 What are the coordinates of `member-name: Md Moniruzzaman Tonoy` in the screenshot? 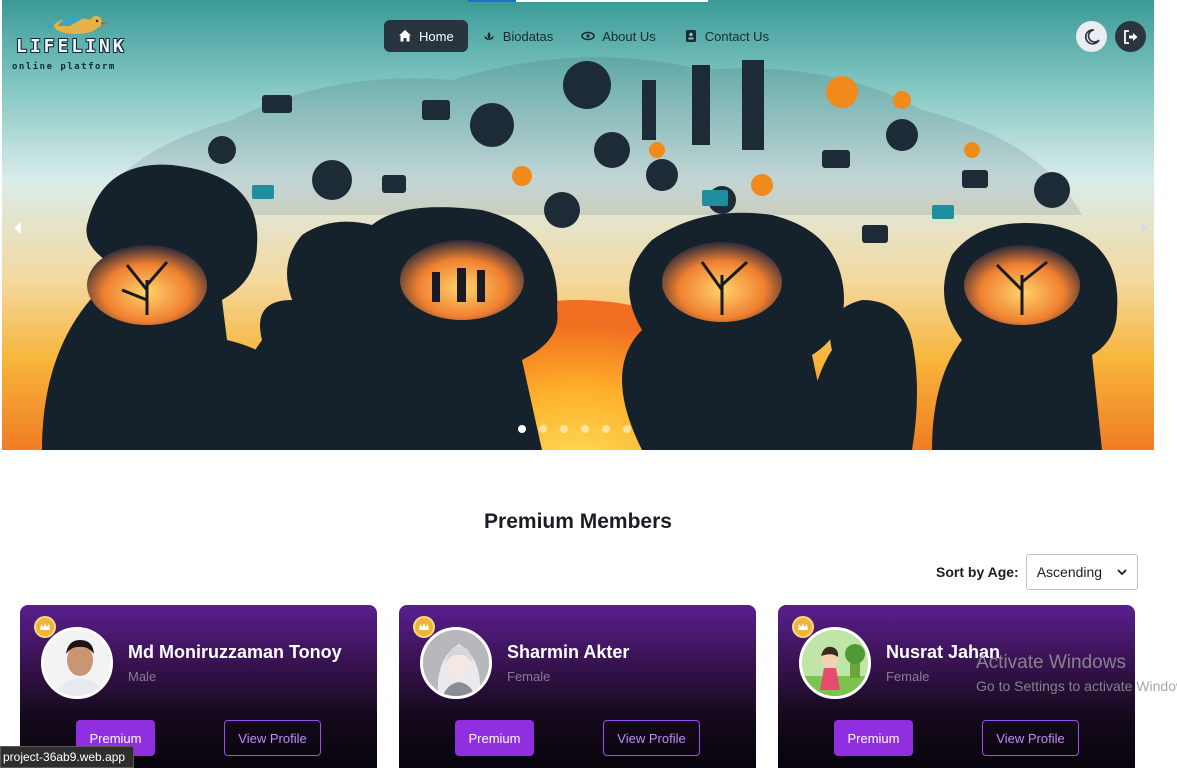 It's located at (235, 652).